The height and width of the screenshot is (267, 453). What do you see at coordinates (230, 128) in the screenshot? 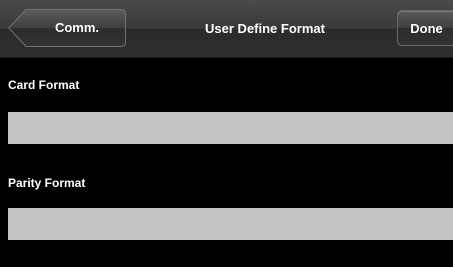
I see `card-format-input` at bounding box center [230, 128].